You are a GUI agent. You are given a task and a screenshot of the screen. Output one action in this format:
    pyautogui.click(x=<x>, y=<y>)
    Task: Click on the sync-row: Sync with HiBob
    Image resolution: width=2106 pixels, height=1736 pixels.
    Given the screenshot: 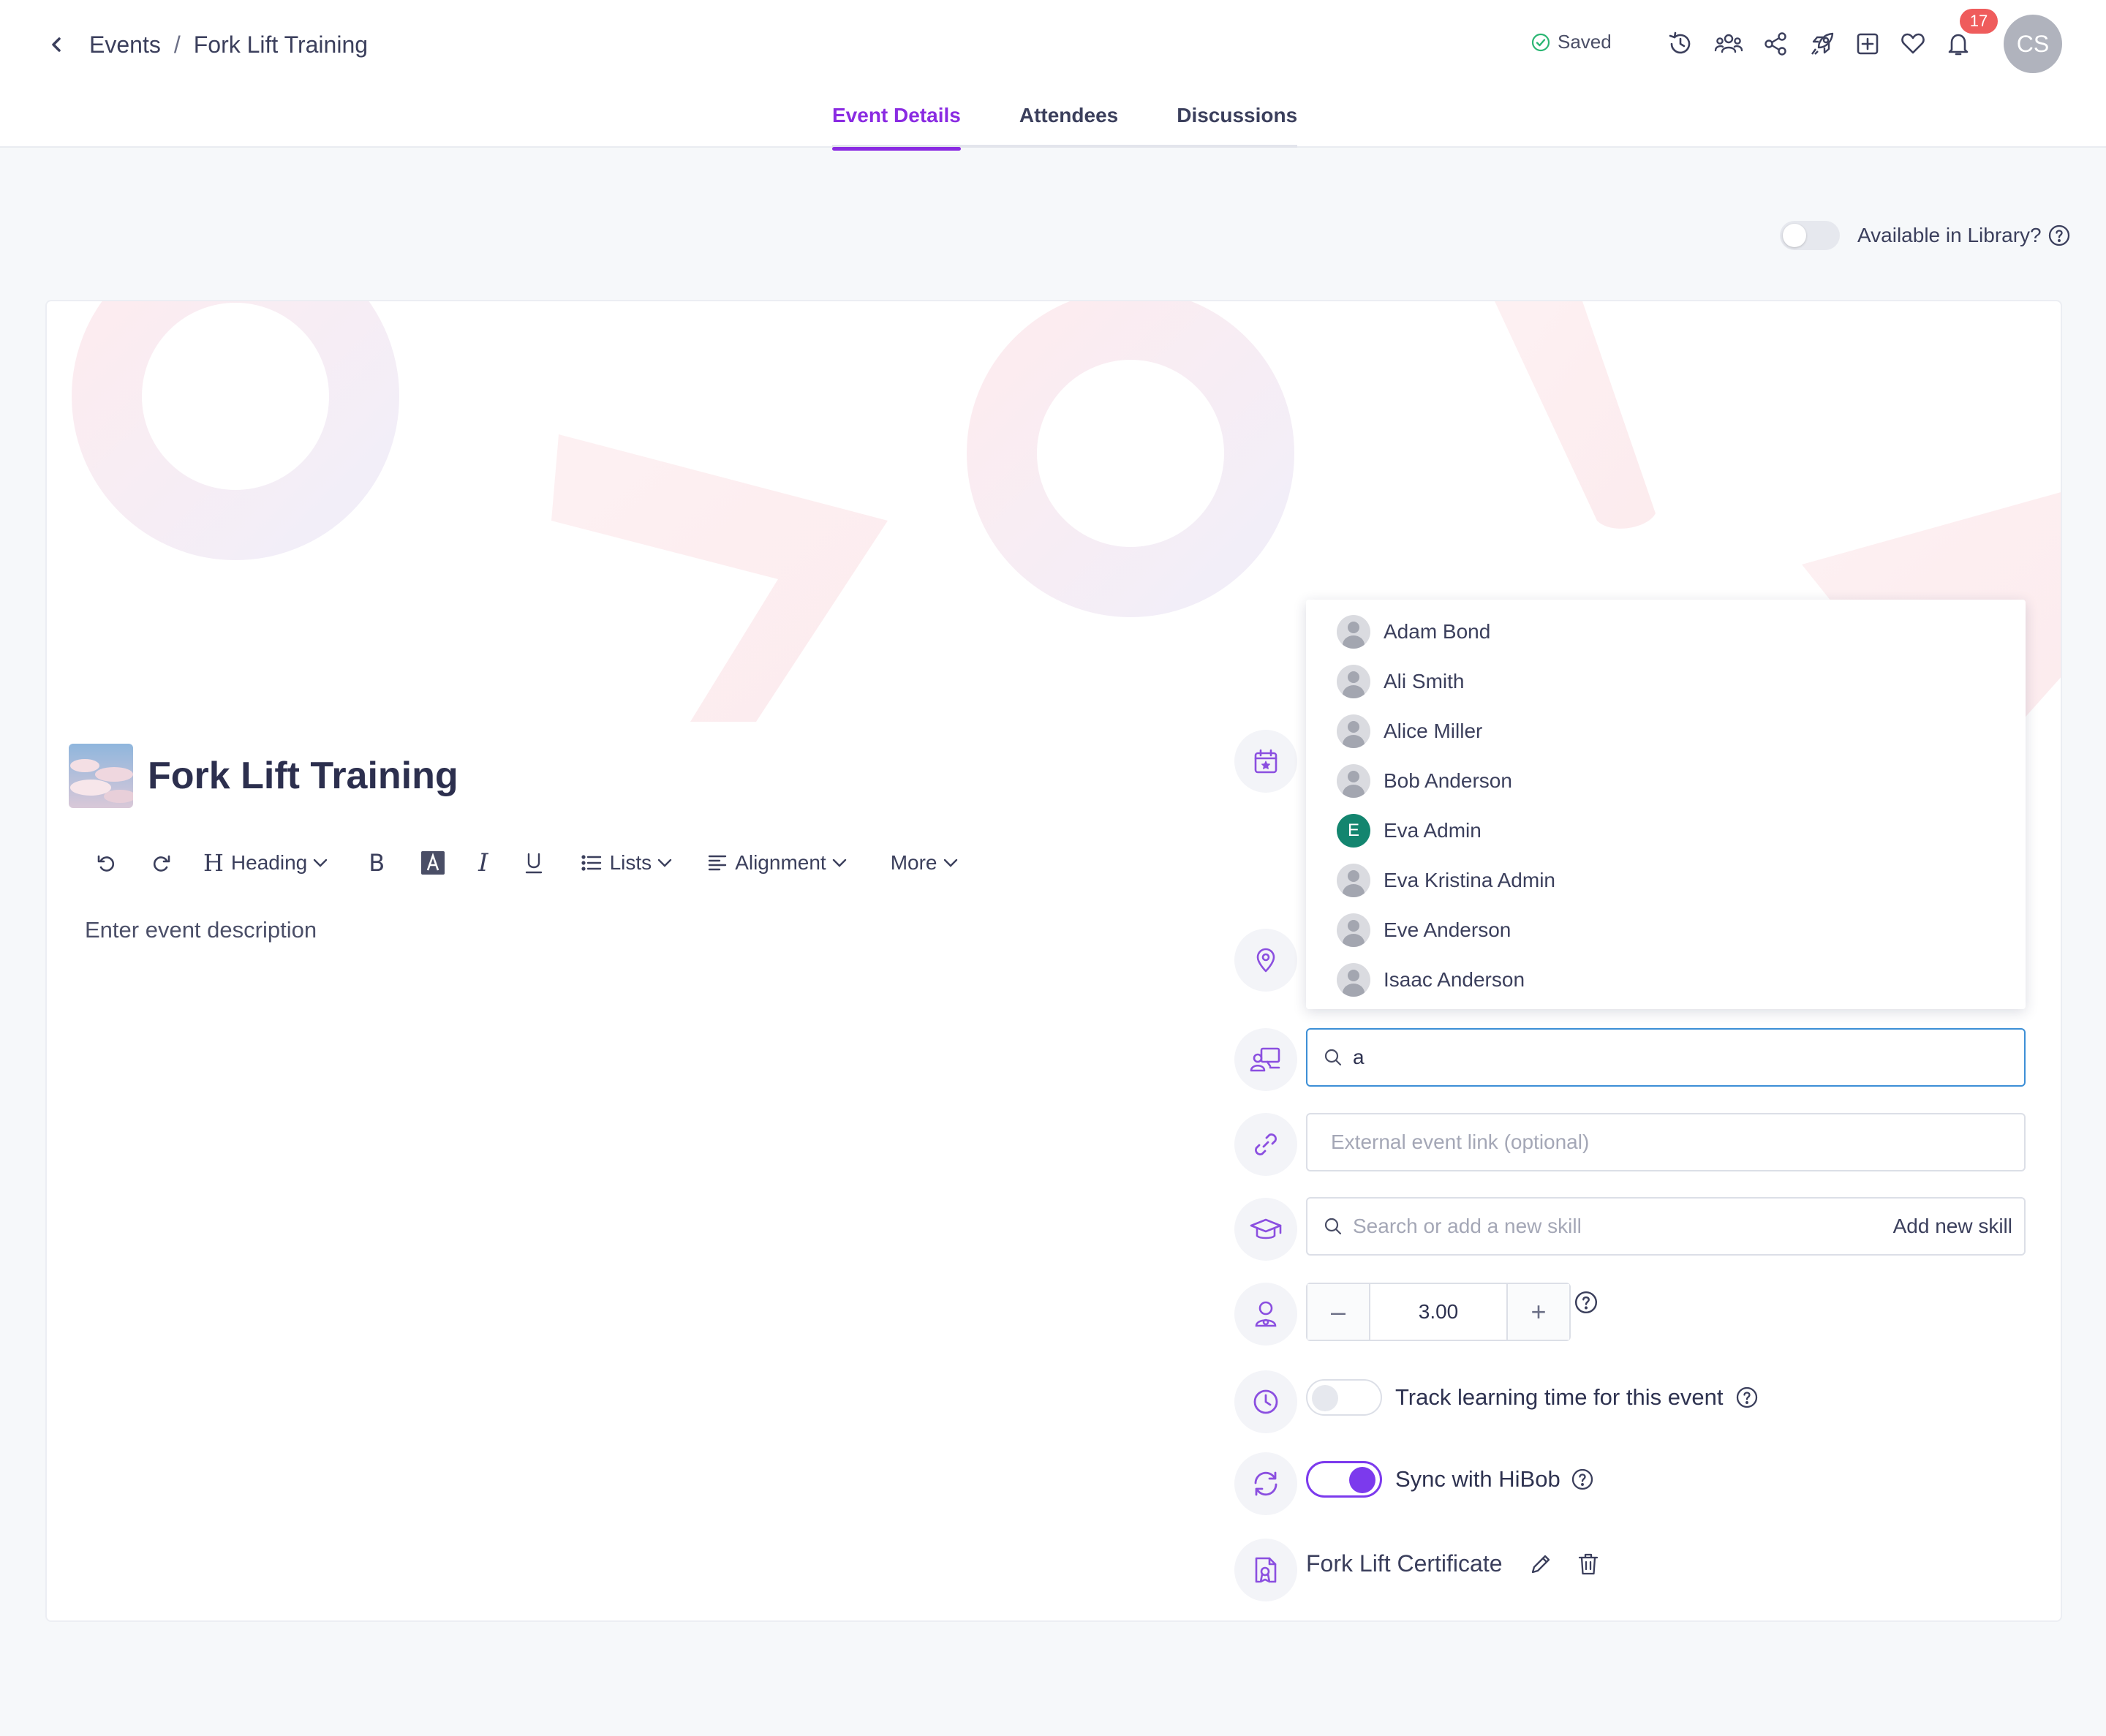 What is the action you would take?
    pyautogui.click(x=1450, y=1480)
    